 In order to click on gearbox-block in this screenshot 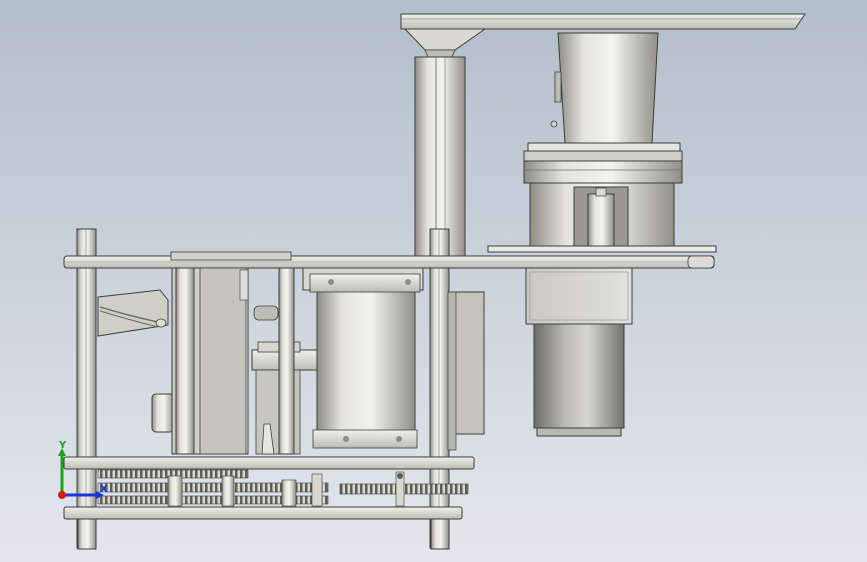, I will do `click(579, 296)`.